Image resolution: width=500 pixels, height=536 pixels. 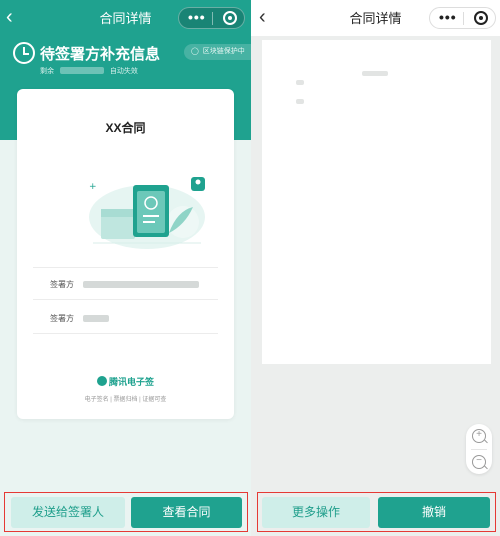 I want to click on brand-tagline: 电子签名 | 票据归档 | 证据可查, so click(x=125, y=400).